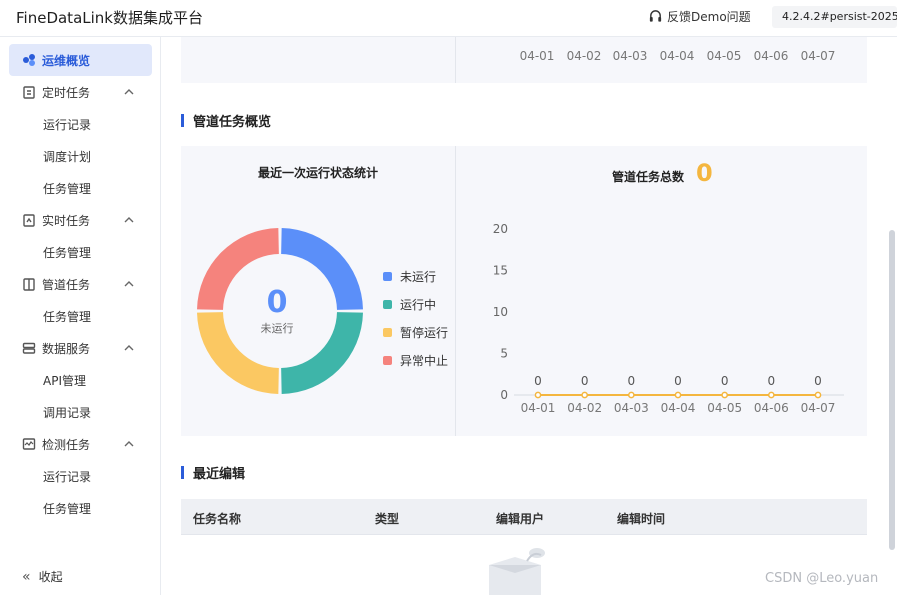 The width and height of the screenshot is (897, 595). I want to click on x-tick-label: 04-02, so click(584, 408).